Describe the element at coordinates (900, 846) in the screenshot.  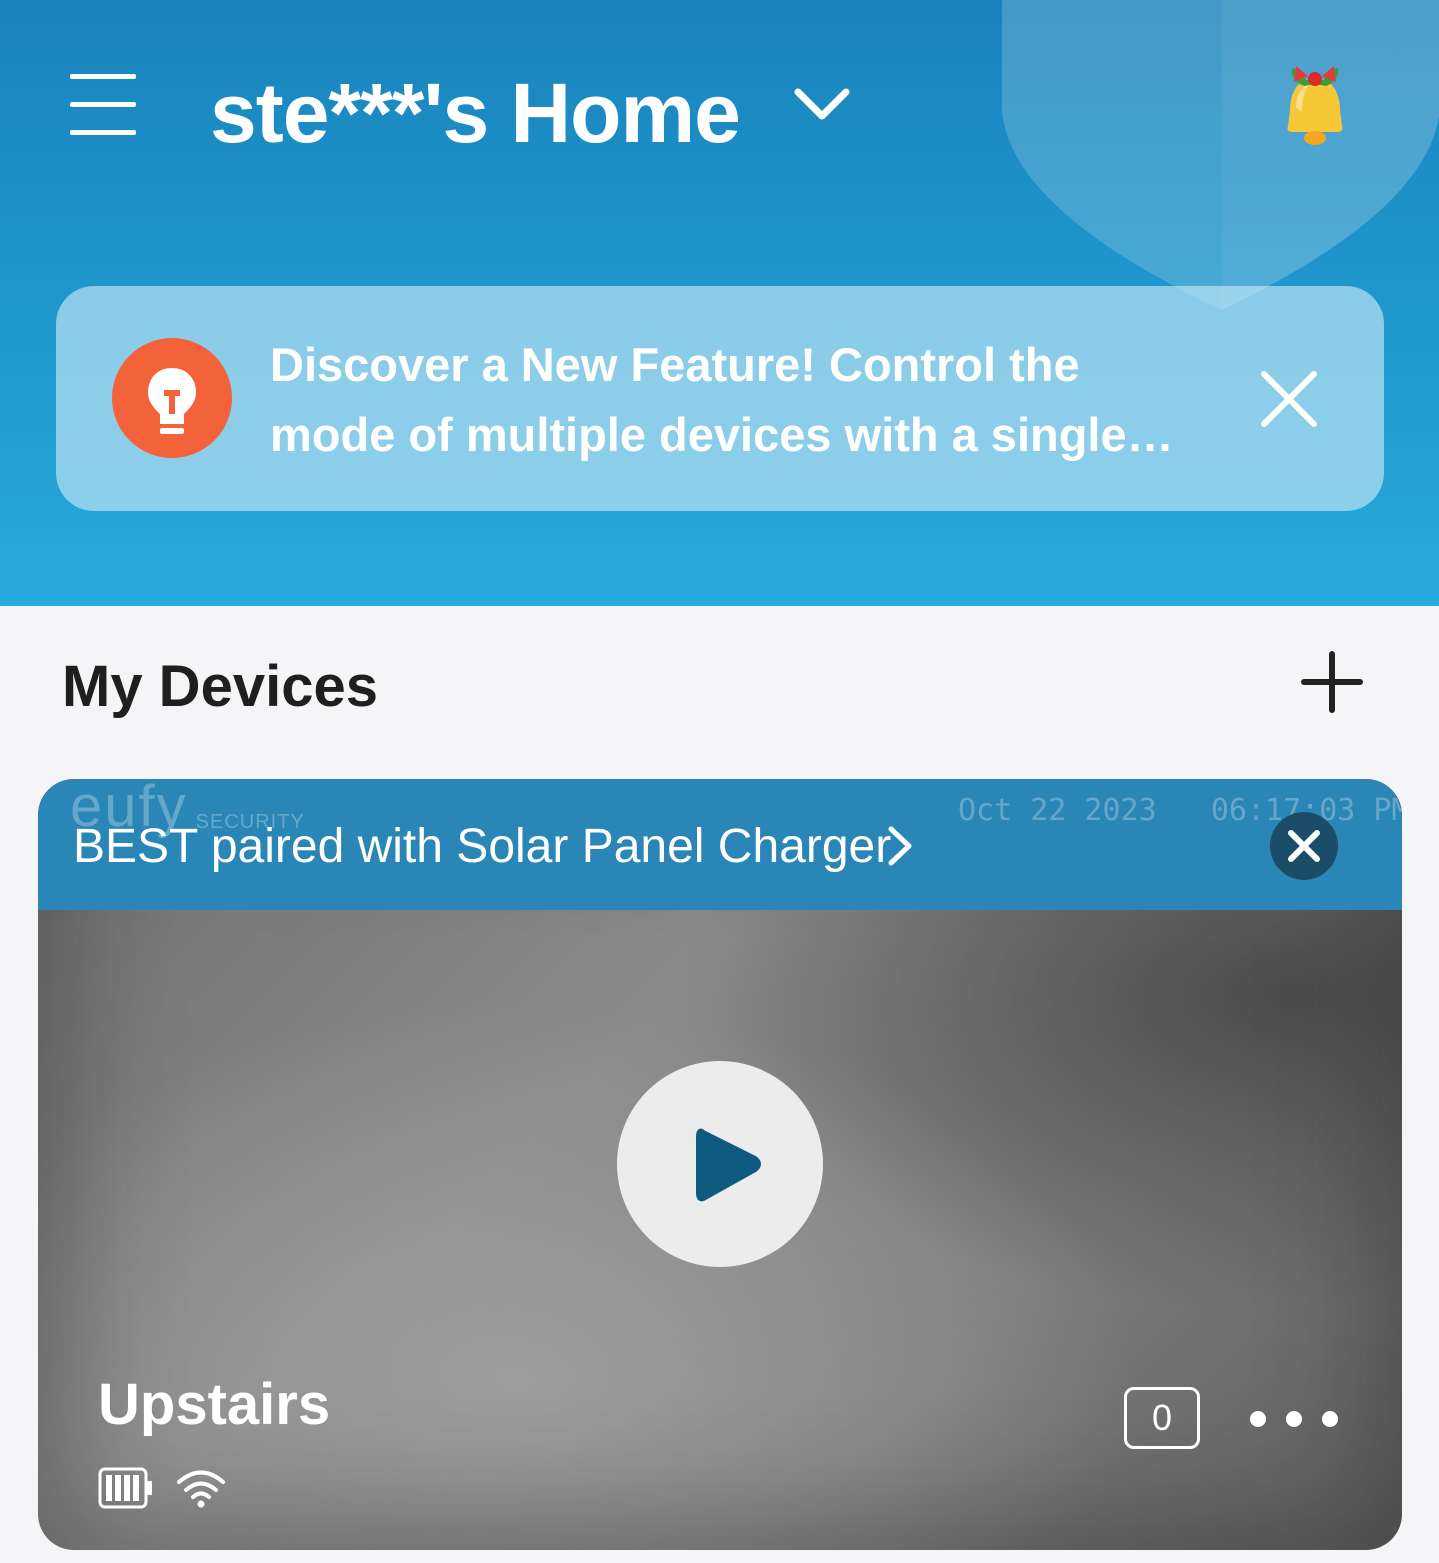
I see `chevron-right-icon` at that location.